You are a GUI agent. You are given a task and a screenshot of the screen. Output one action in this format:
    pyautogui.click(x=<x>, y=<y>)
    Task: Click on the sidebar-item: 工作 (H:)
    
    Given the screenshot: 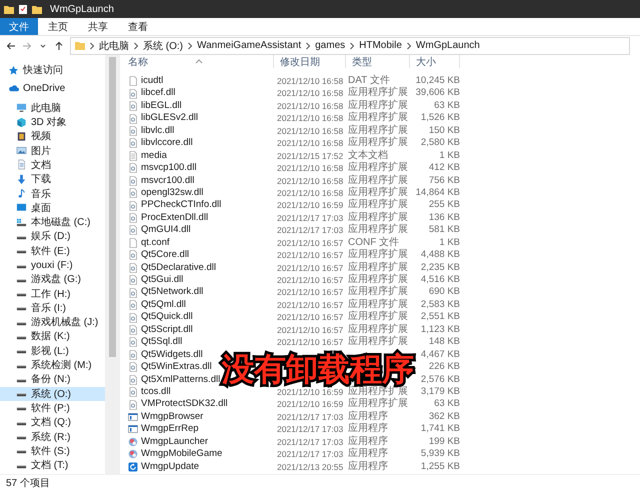 What is the action you would take?
    pyautogui.click(x=52, y=293)
    